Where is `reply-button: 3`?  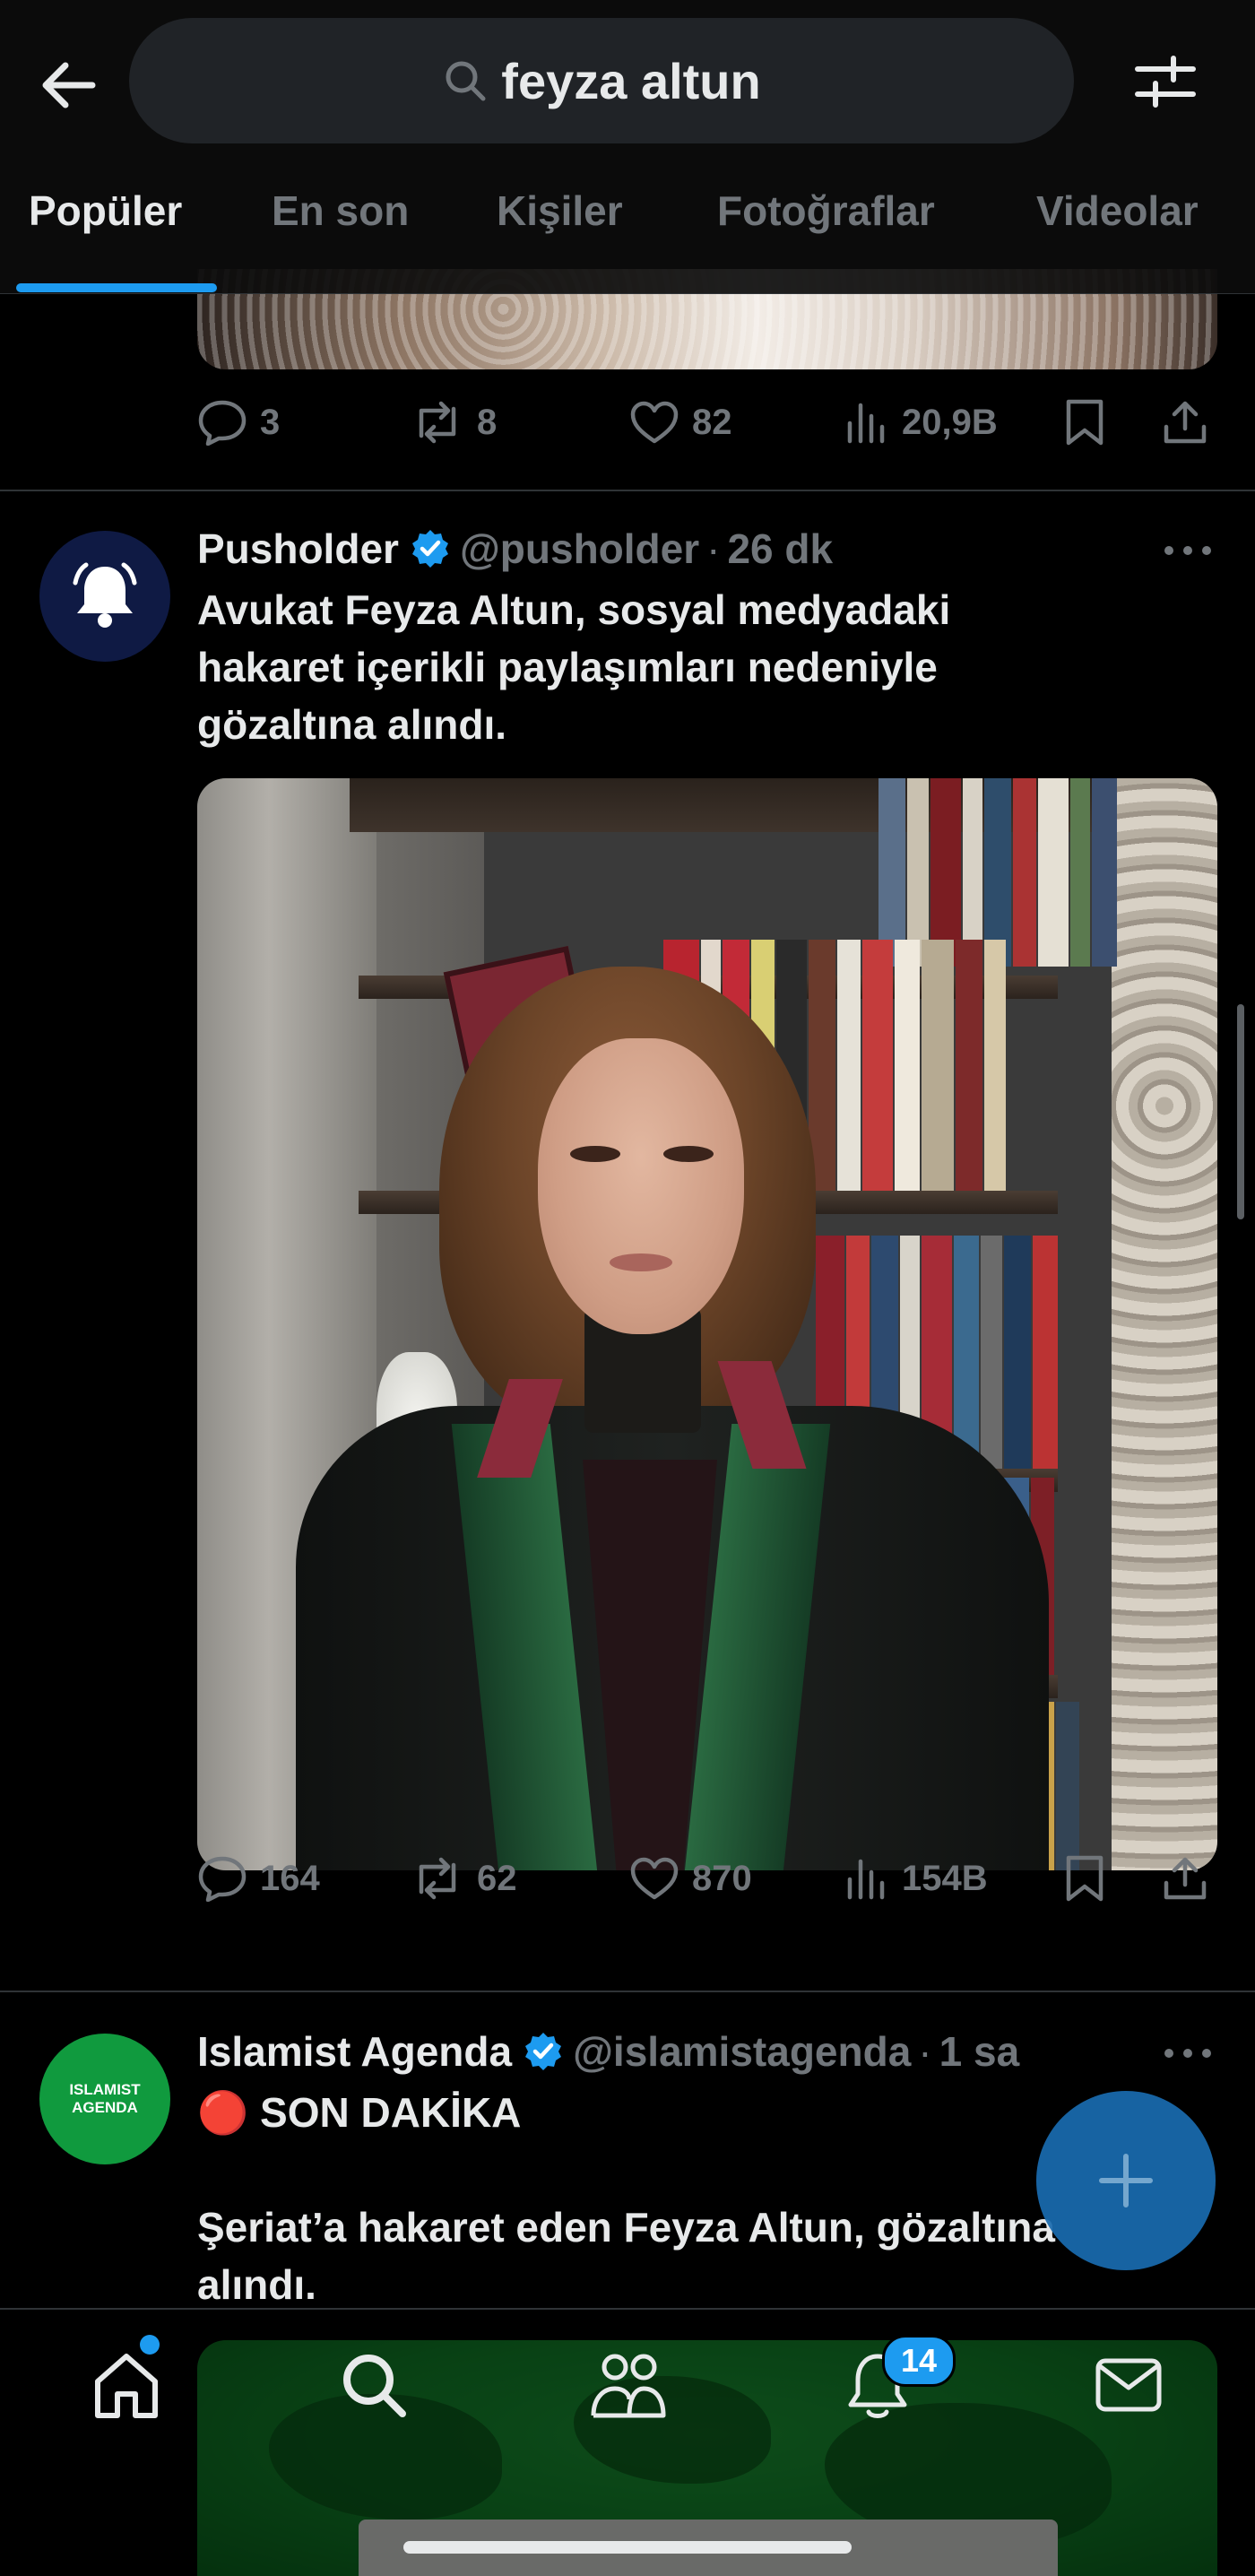 reply-button: 3 is located at coordinates (238, 422).